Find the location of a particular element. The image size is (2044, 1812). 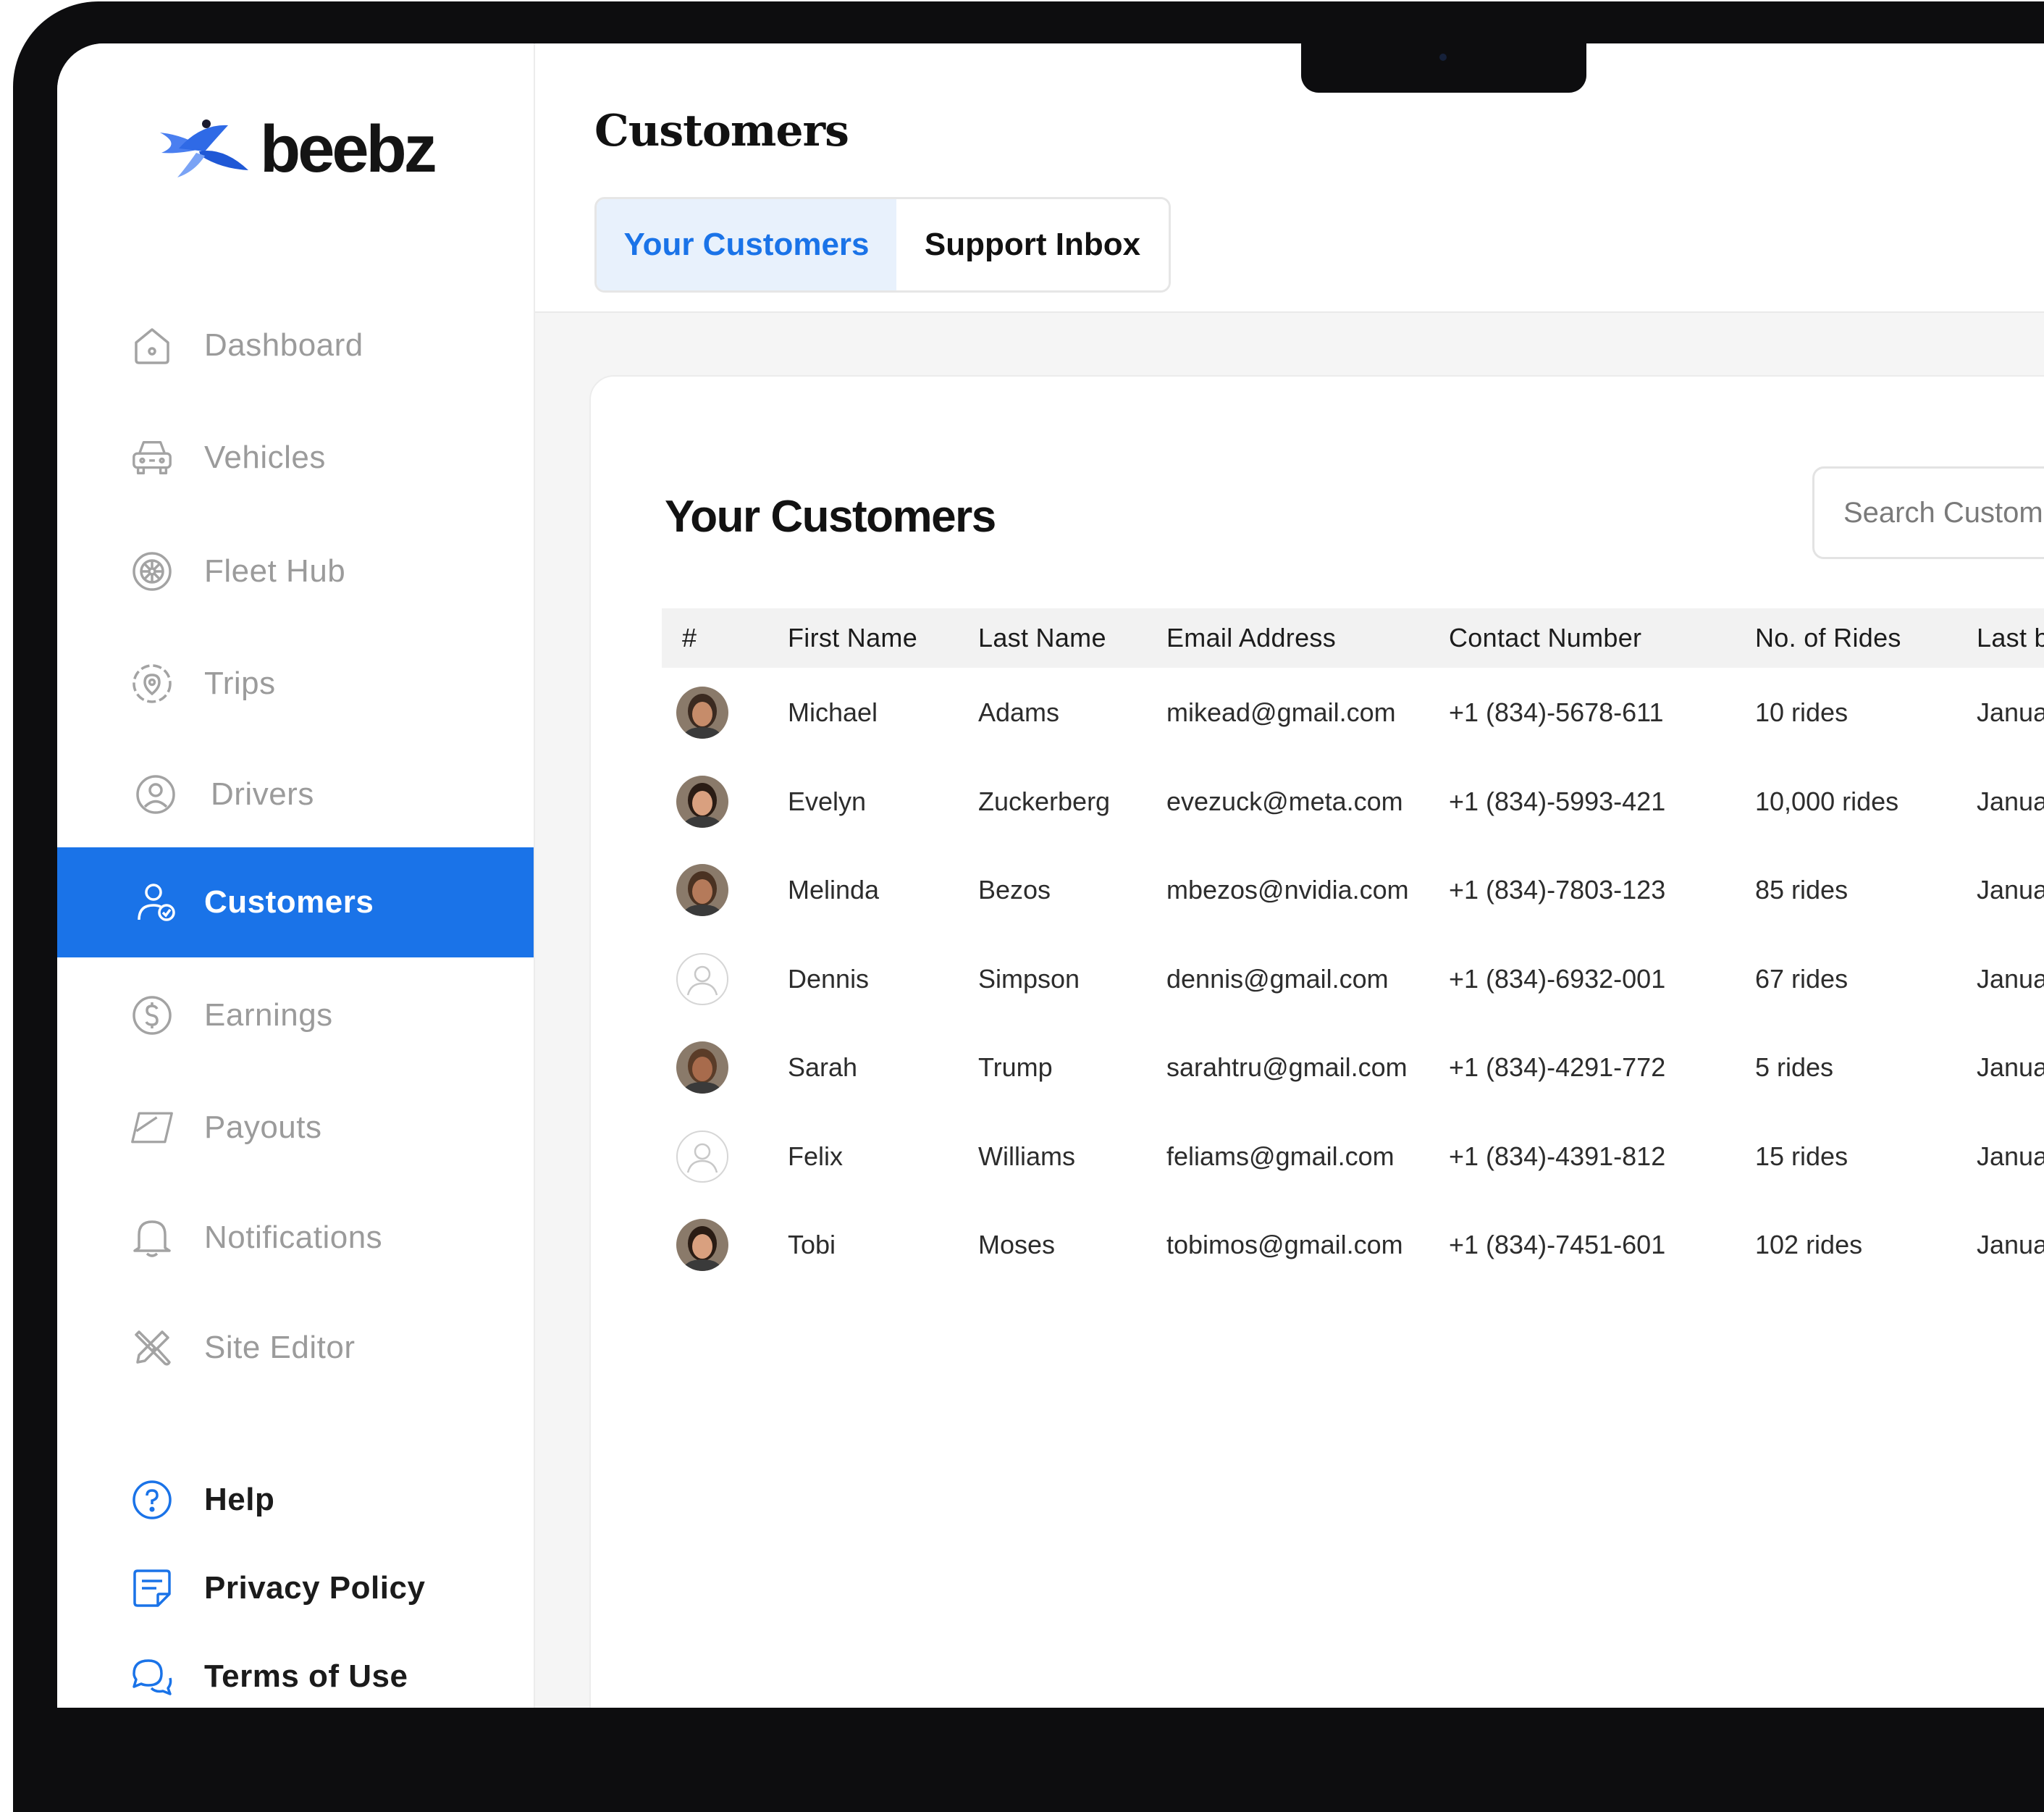

logo-text: beebz is located at coordinates (349, 149).